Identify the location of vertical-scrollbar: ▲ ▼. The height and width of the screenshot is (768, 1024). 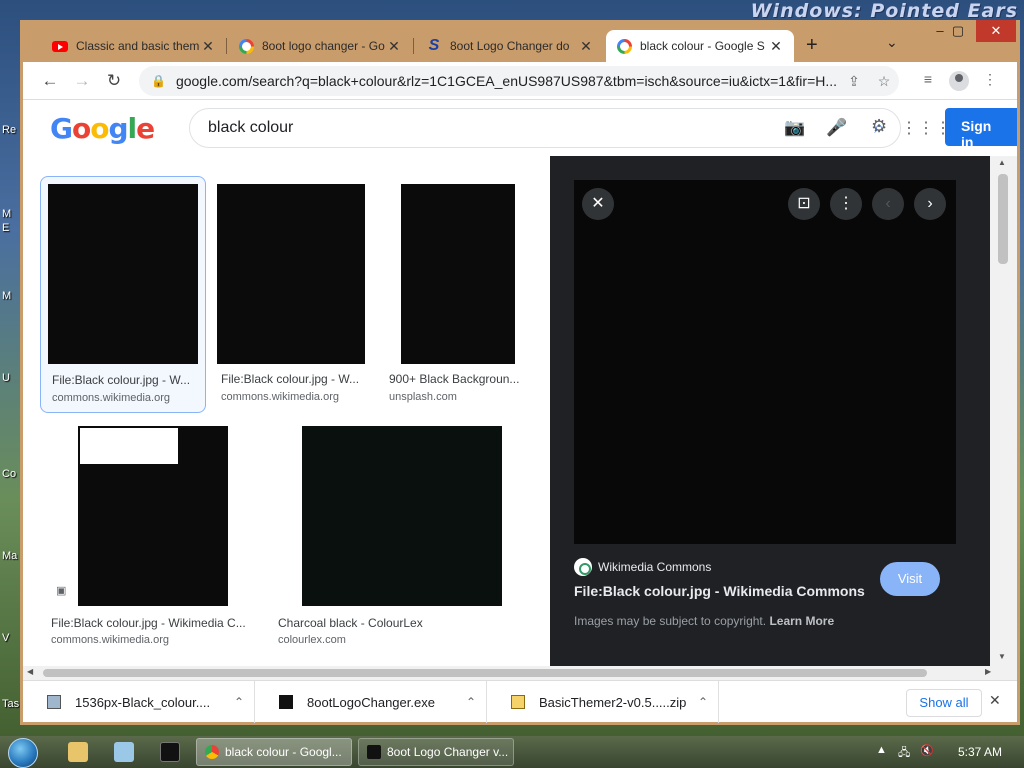
(1003, 411).